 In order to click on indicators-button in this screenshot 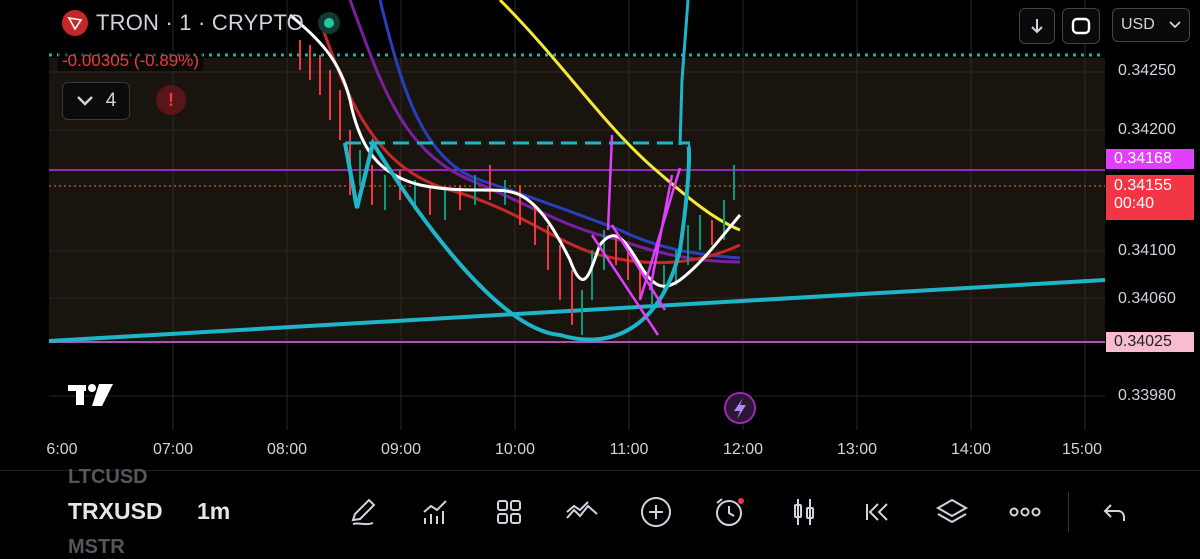, I will do `click(435, 512)`.